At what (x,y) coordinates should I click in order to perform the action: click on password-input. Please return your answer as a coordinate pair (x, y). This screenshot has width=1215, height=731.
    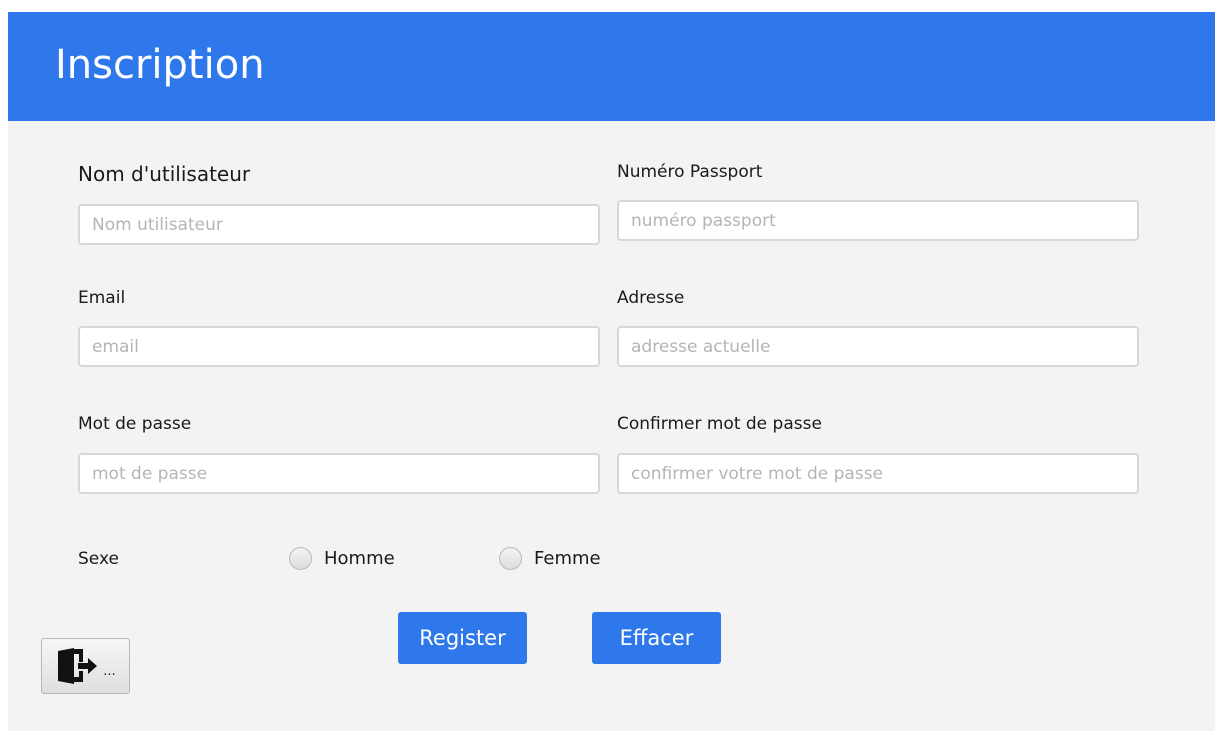
    Looking at the image, I should click on (339, 473).